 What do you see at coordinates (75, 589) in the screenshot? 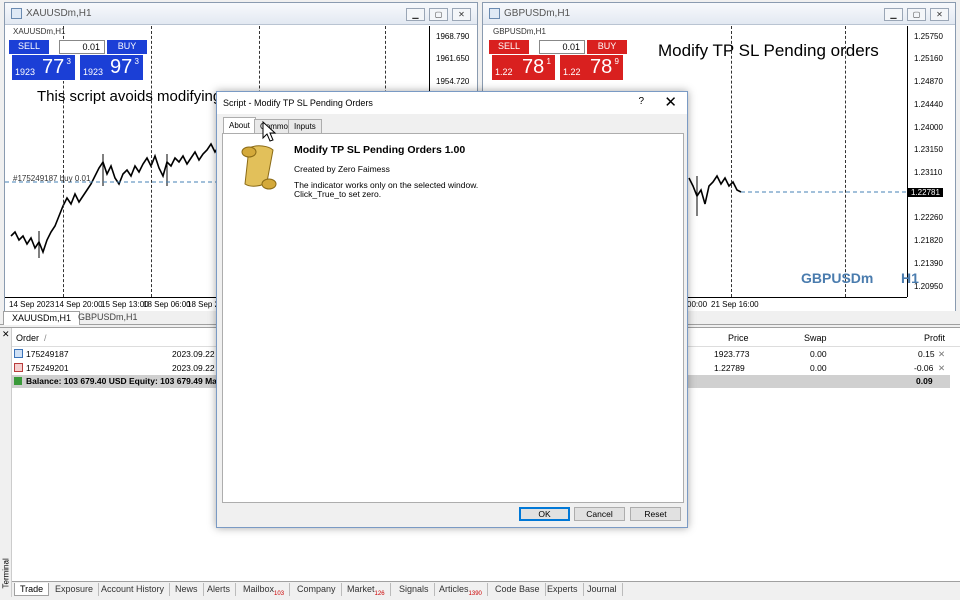
I see `tab-exposure: Exposure` at bounding box center [75, 589].